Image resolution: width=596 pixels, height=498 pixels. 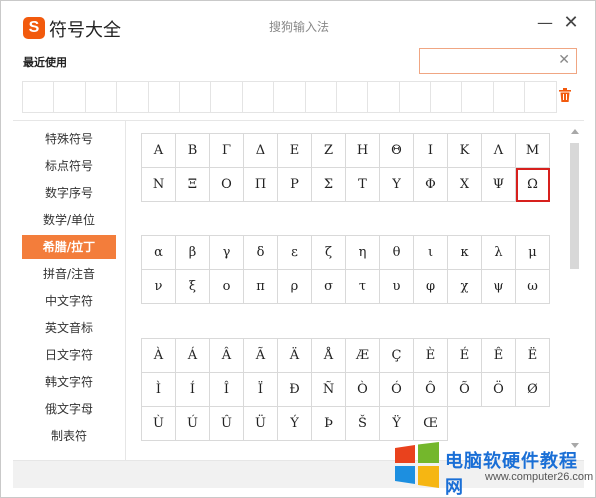 I want to click on greek-lower-symbol: γ, so click(x=227, y=253).